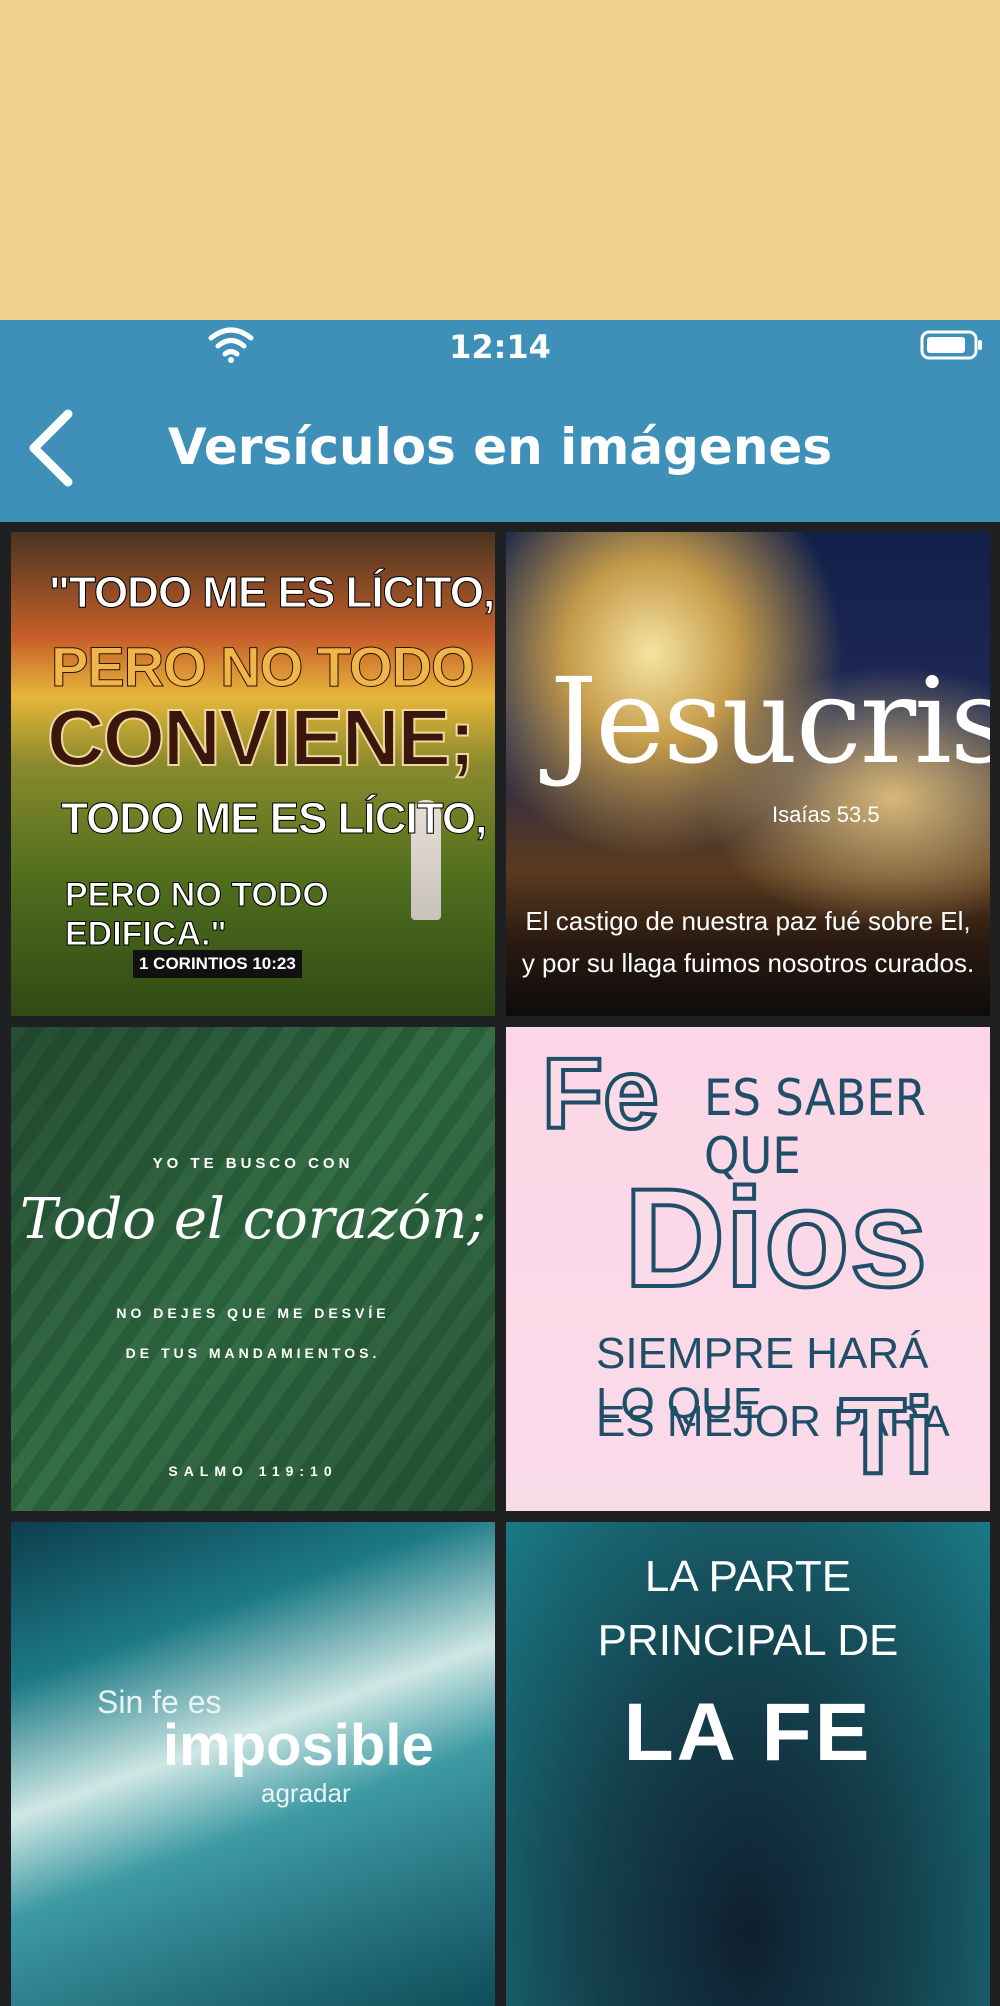  I want to click on verse-line: PERO NO TODO, so click(263, 667).